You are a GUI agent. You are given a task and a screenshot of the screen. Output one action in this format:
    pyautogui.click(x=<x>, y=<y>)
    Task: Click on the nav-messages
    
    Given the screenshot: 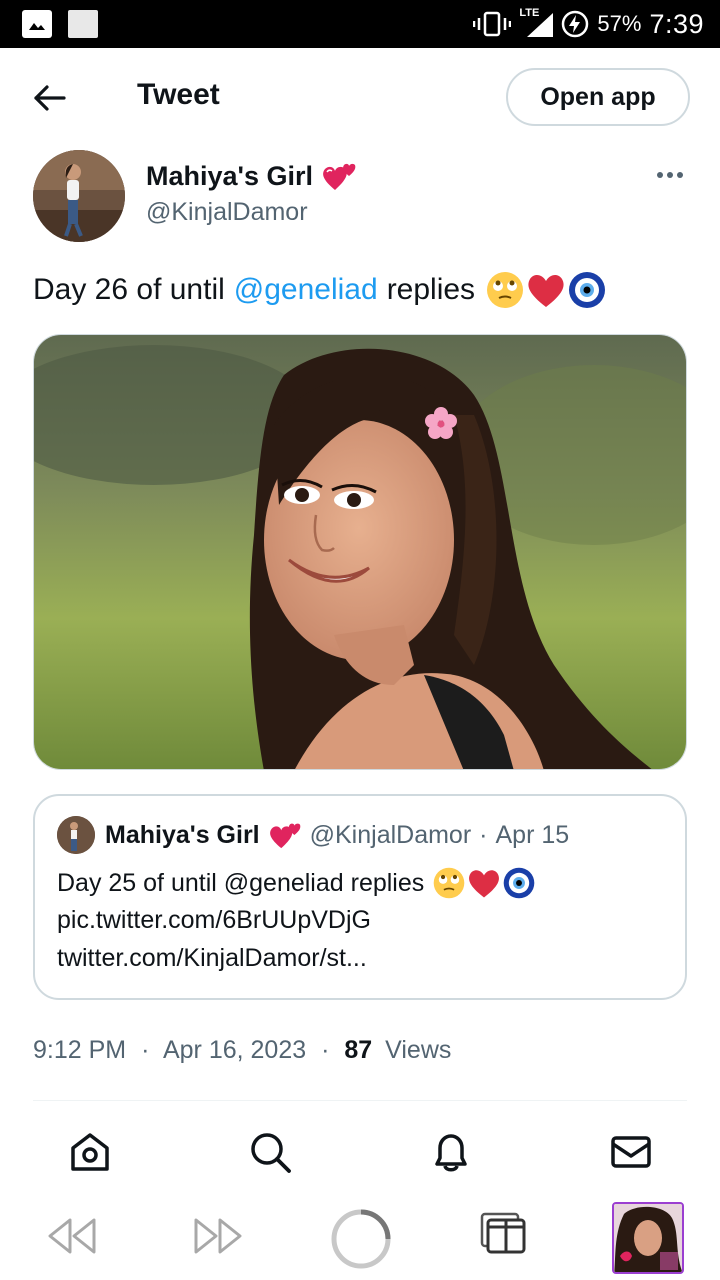 What is the action you would take?
    pyautogui.click(x=631, y=1152)
    